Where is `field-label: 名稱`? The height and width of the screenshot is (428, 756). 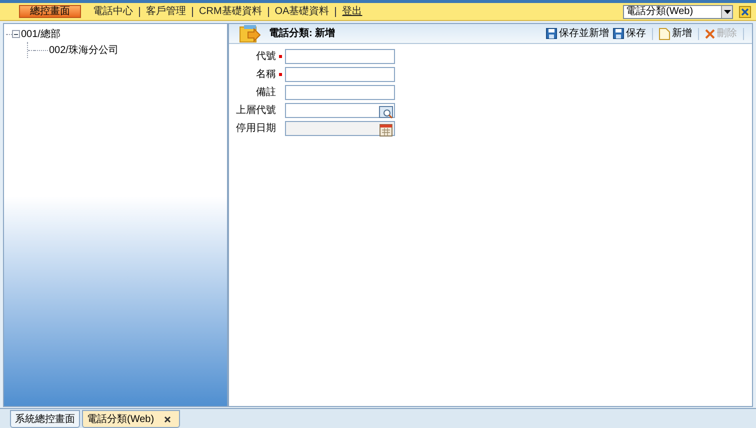
field-label: 名稱 is located at coordinates (265, 75).